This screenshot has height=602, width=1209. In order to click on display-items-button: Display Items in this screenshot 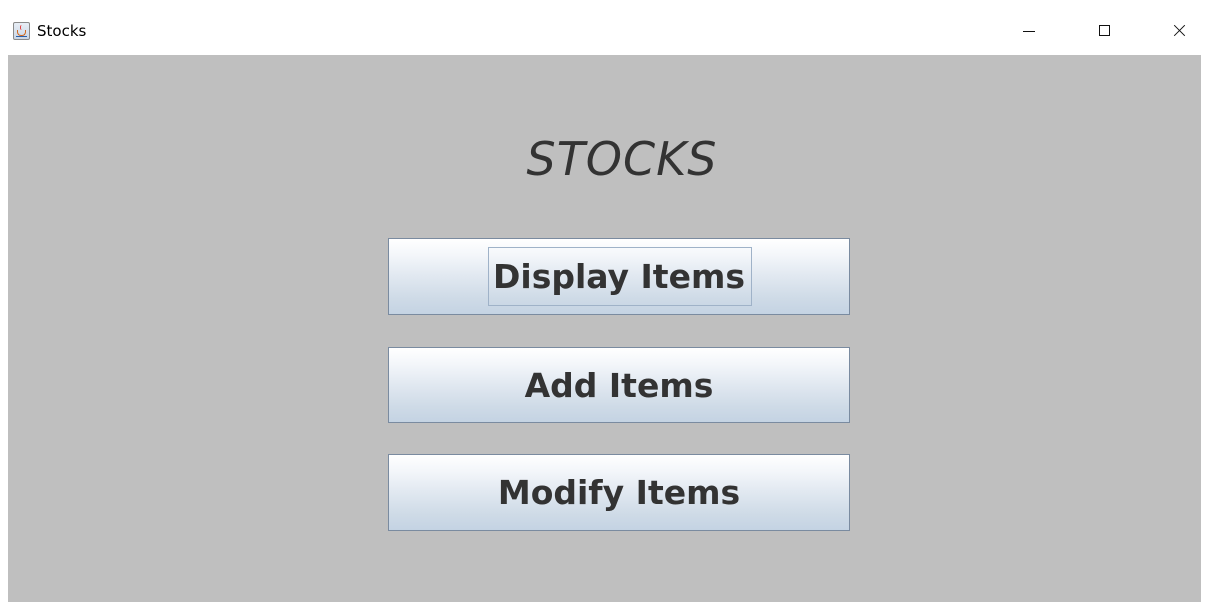, I will do `click(619, 276)`.